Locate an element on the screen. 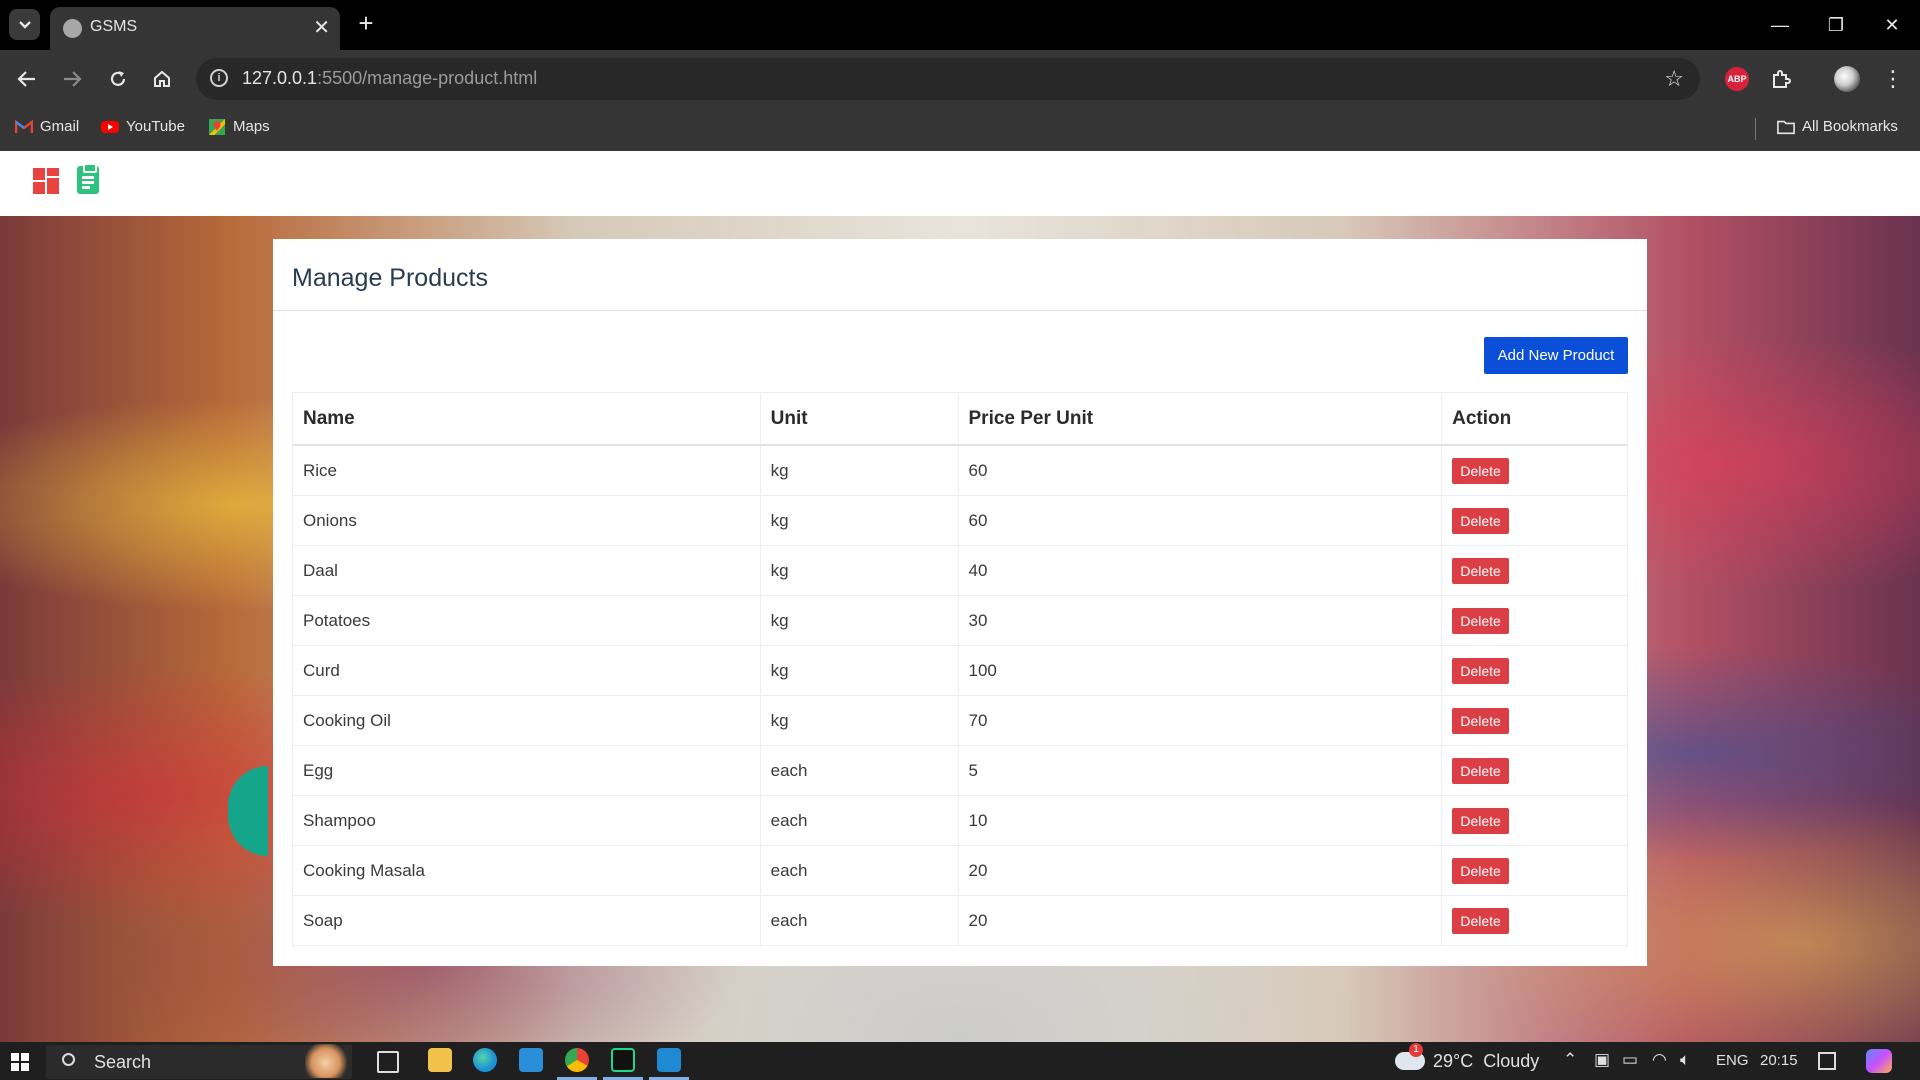 The height and width of the screenshot is (1080, 1920). back-button is located at coordinates (27, 79).